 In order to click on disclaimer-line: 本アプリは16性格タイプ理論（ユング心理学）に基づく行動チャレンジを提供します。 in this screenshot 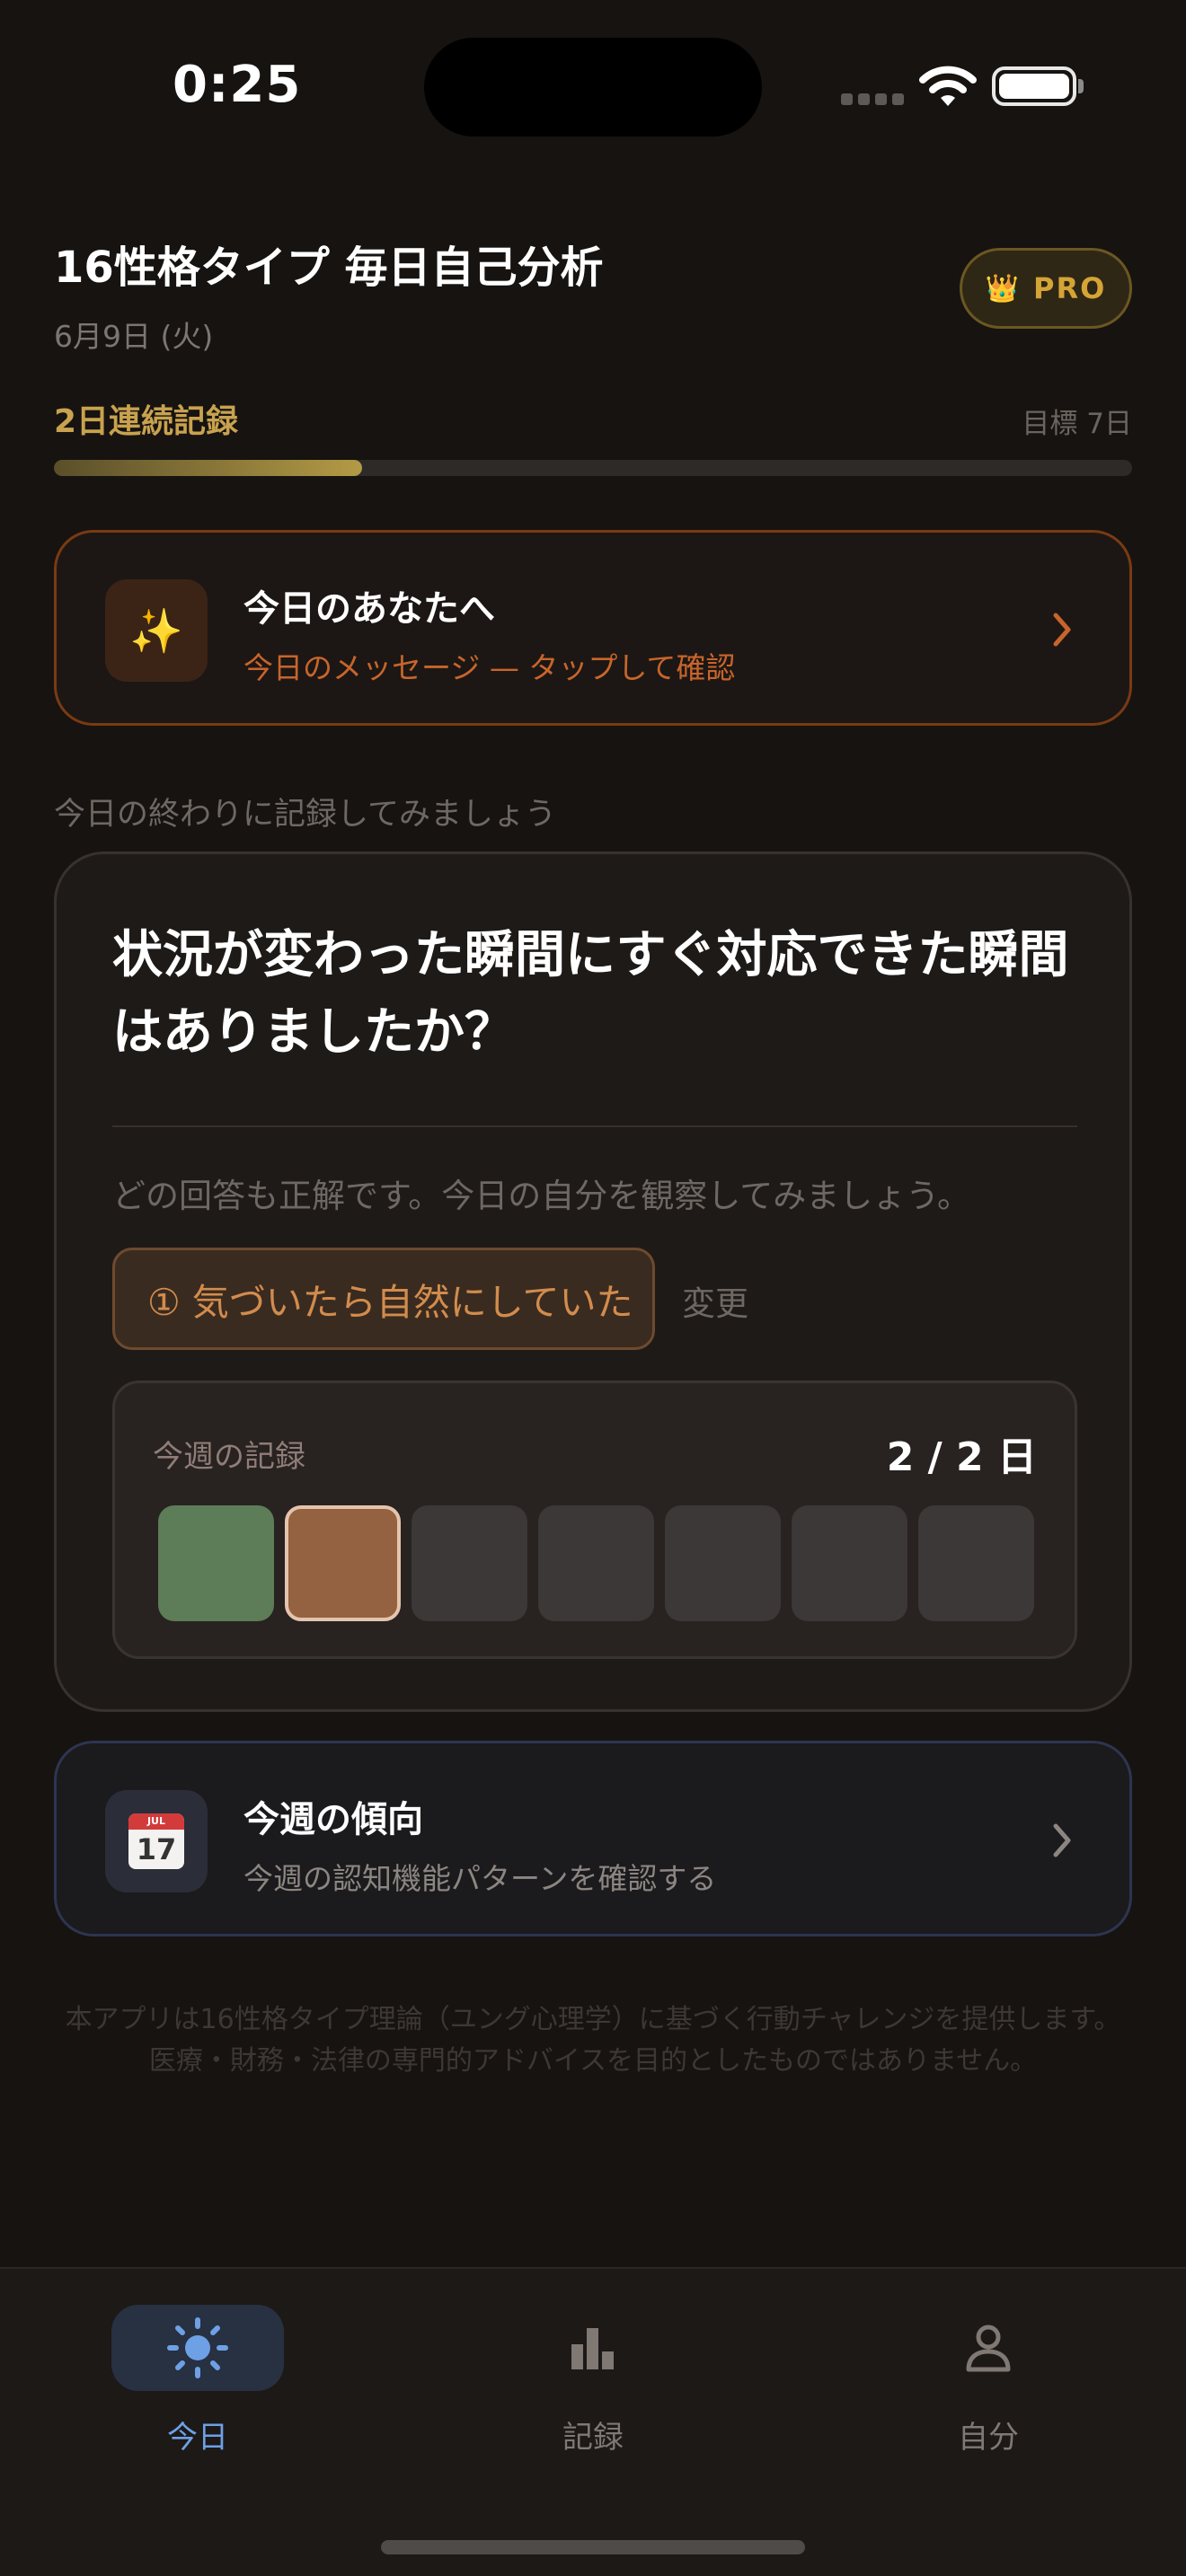, I will do `click(593, 2019)`.